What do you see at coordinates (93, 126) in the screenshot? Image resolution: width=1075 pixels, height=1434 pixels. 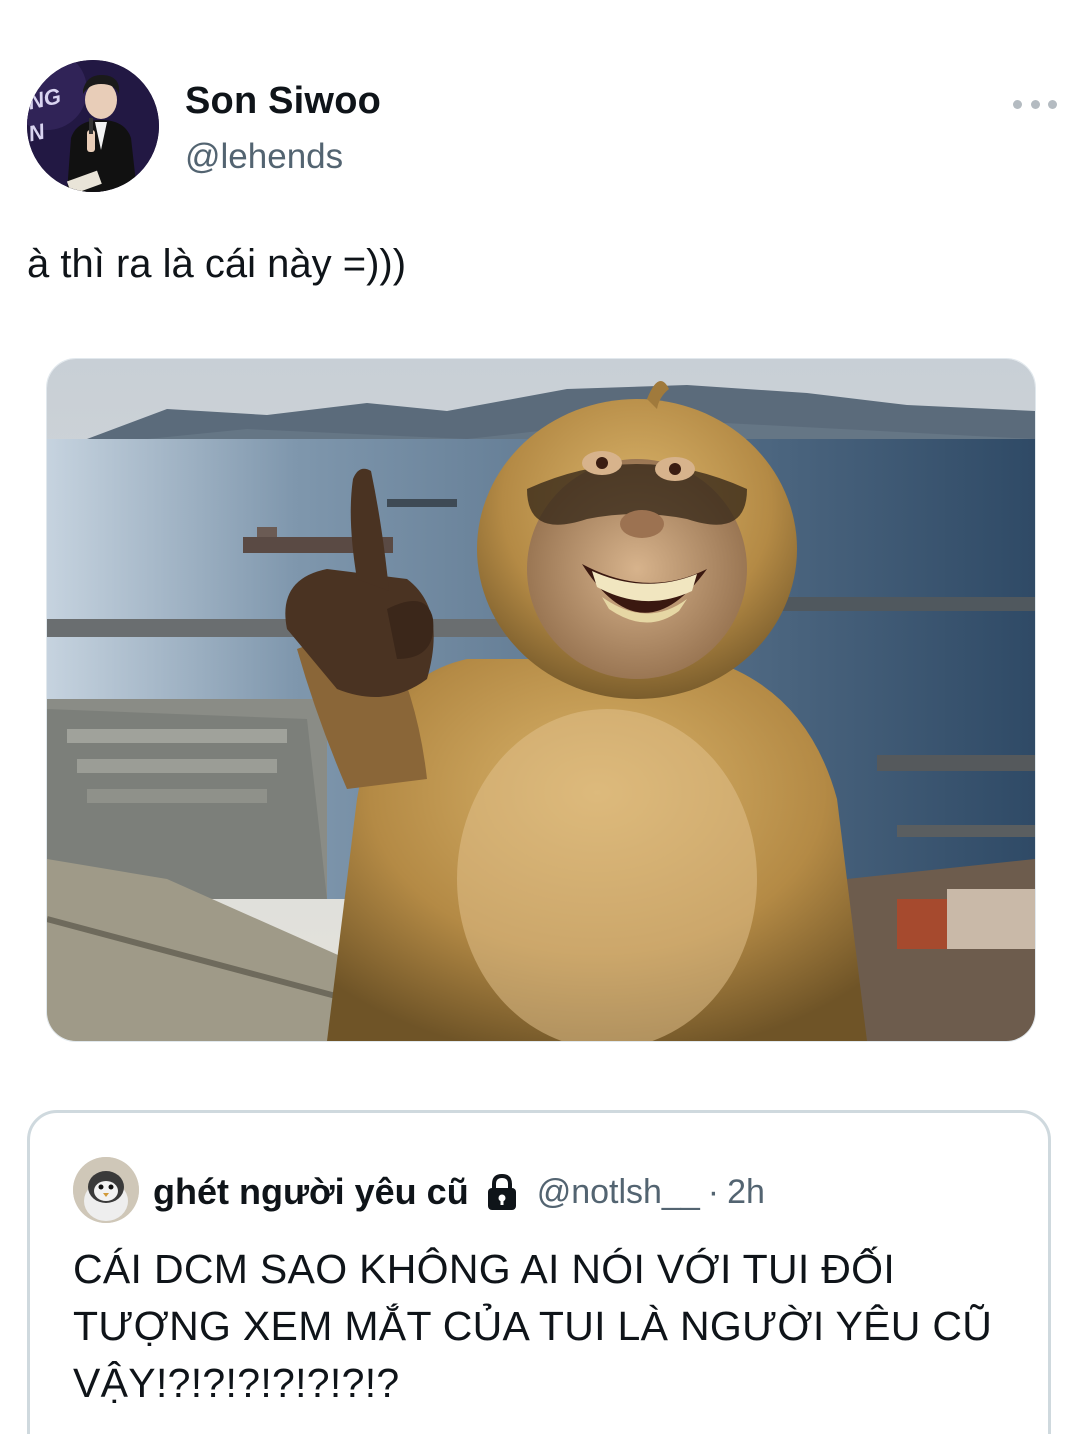 I see `author-avatar: NG N` at bounding box center [93, 126].